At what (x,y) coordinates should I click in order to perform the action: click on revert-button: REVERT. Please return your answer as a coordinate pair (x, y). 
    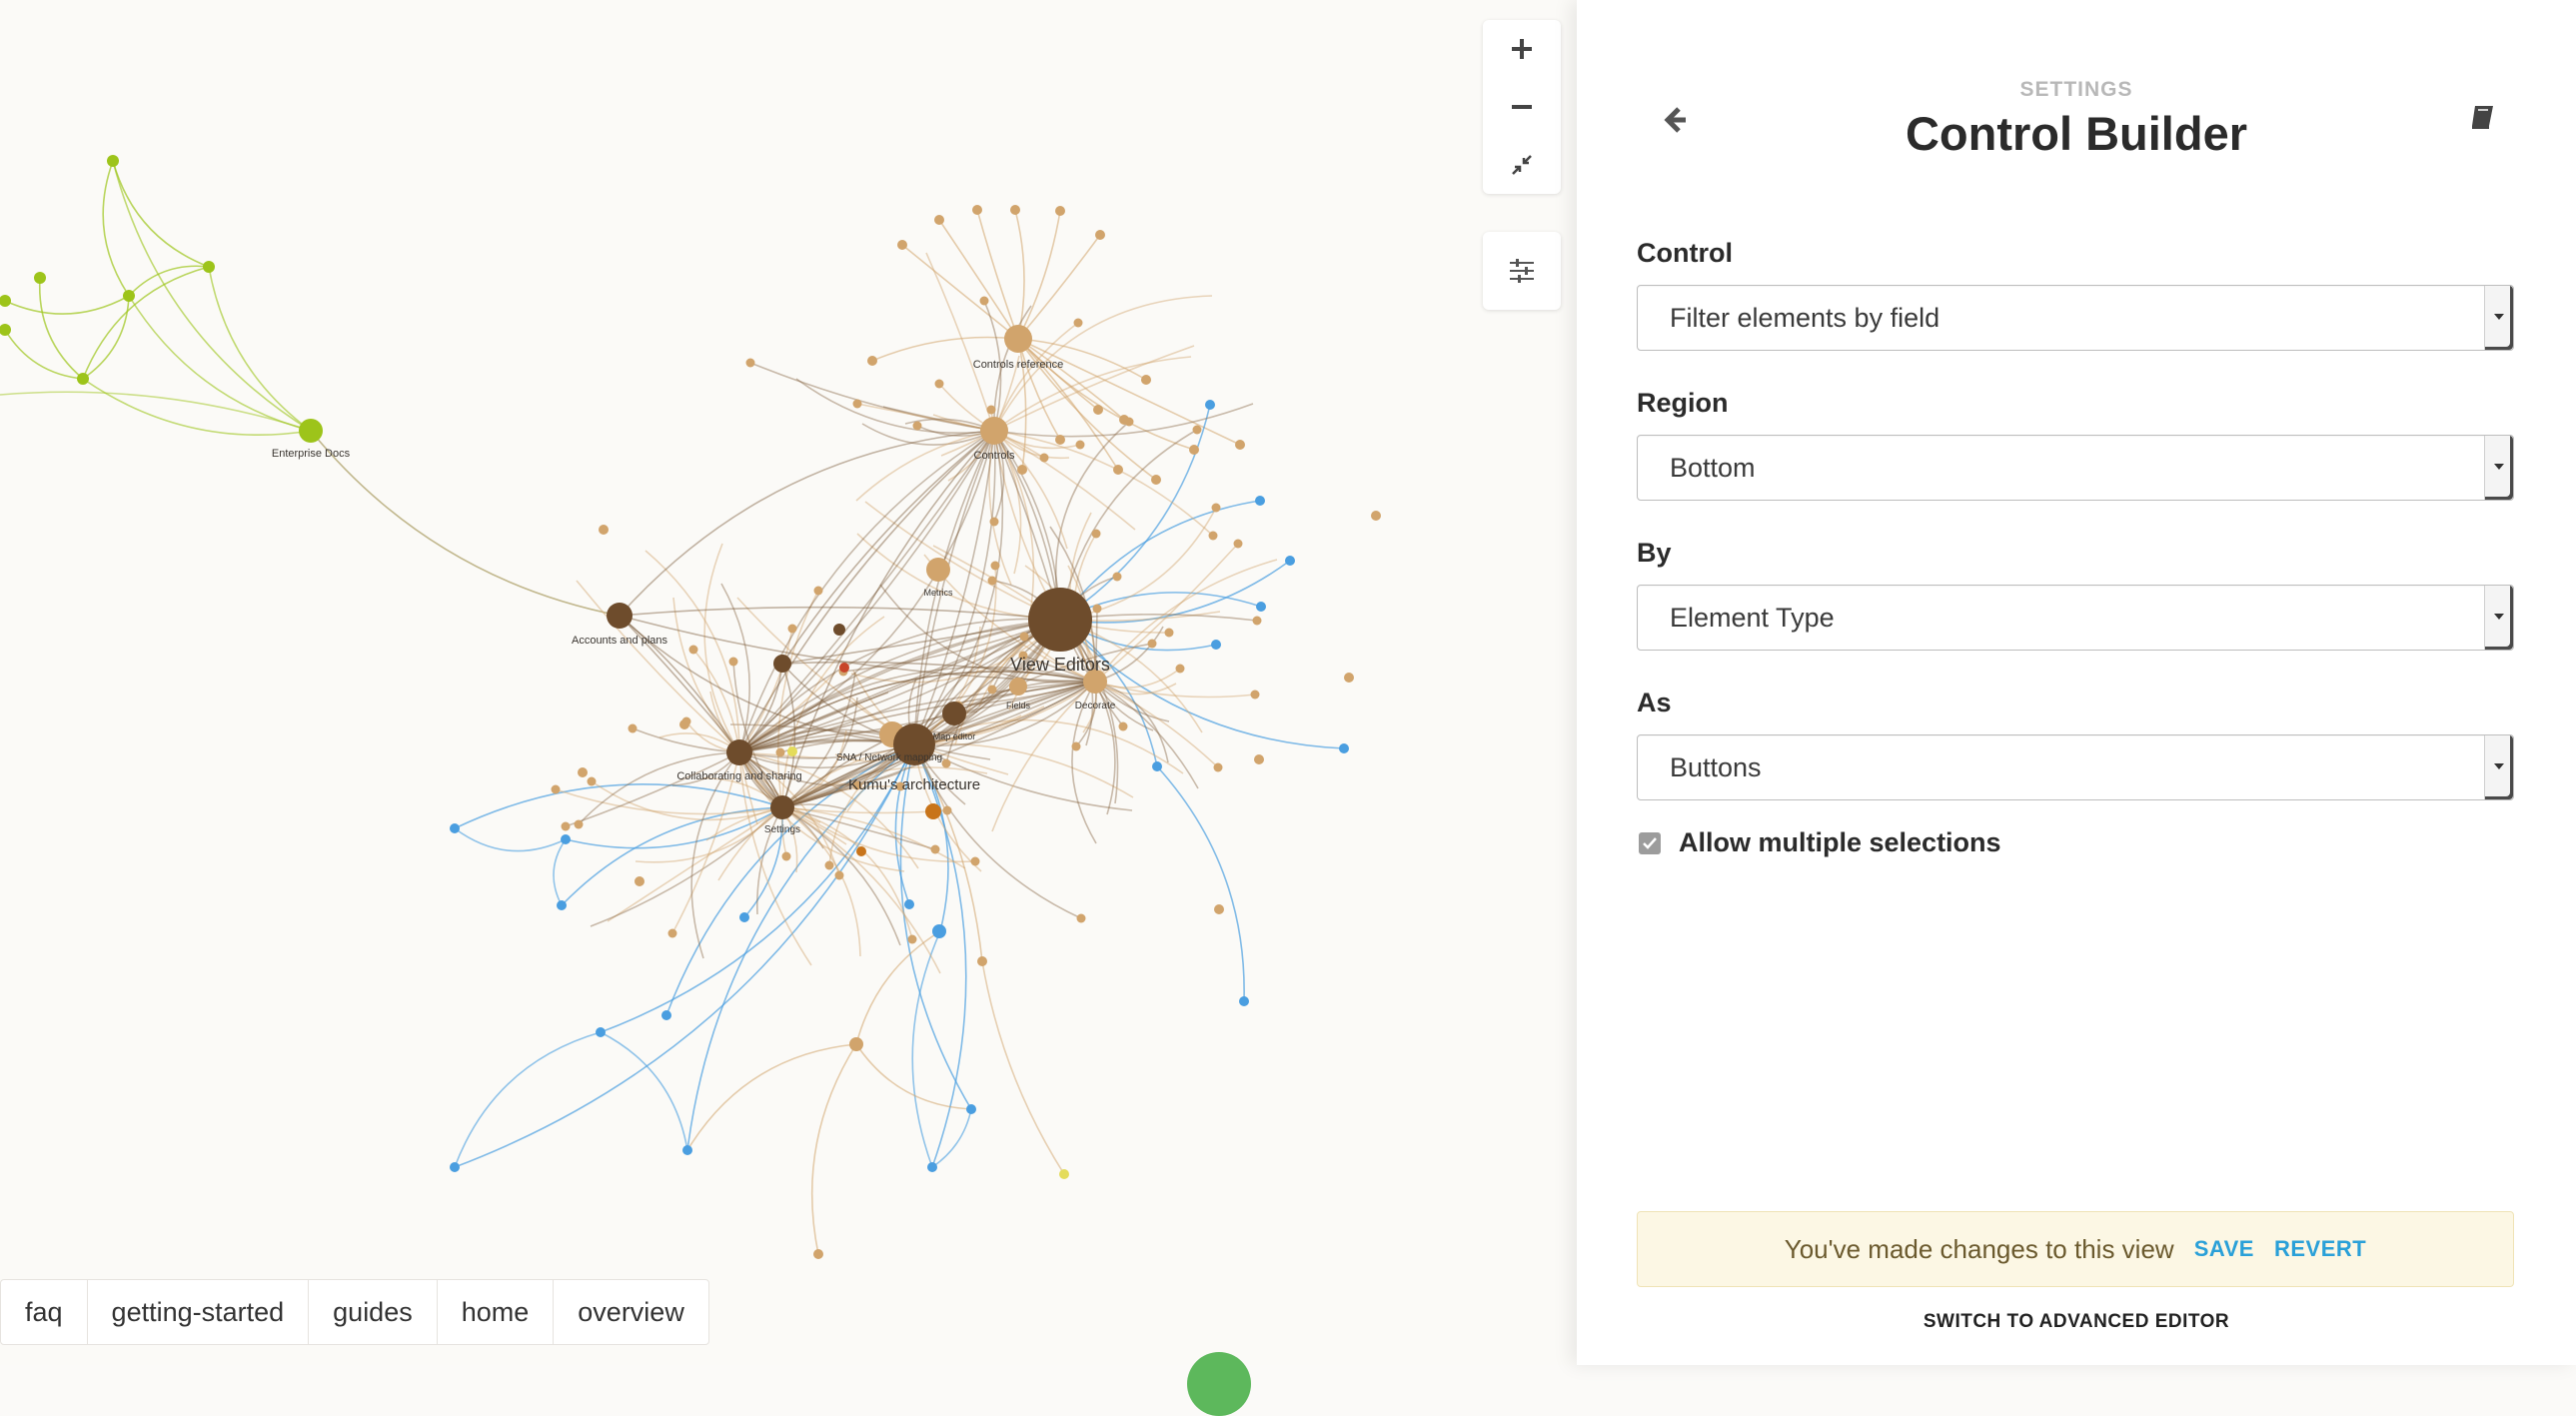
    Looking at the image, I should click on (2320, 1249).